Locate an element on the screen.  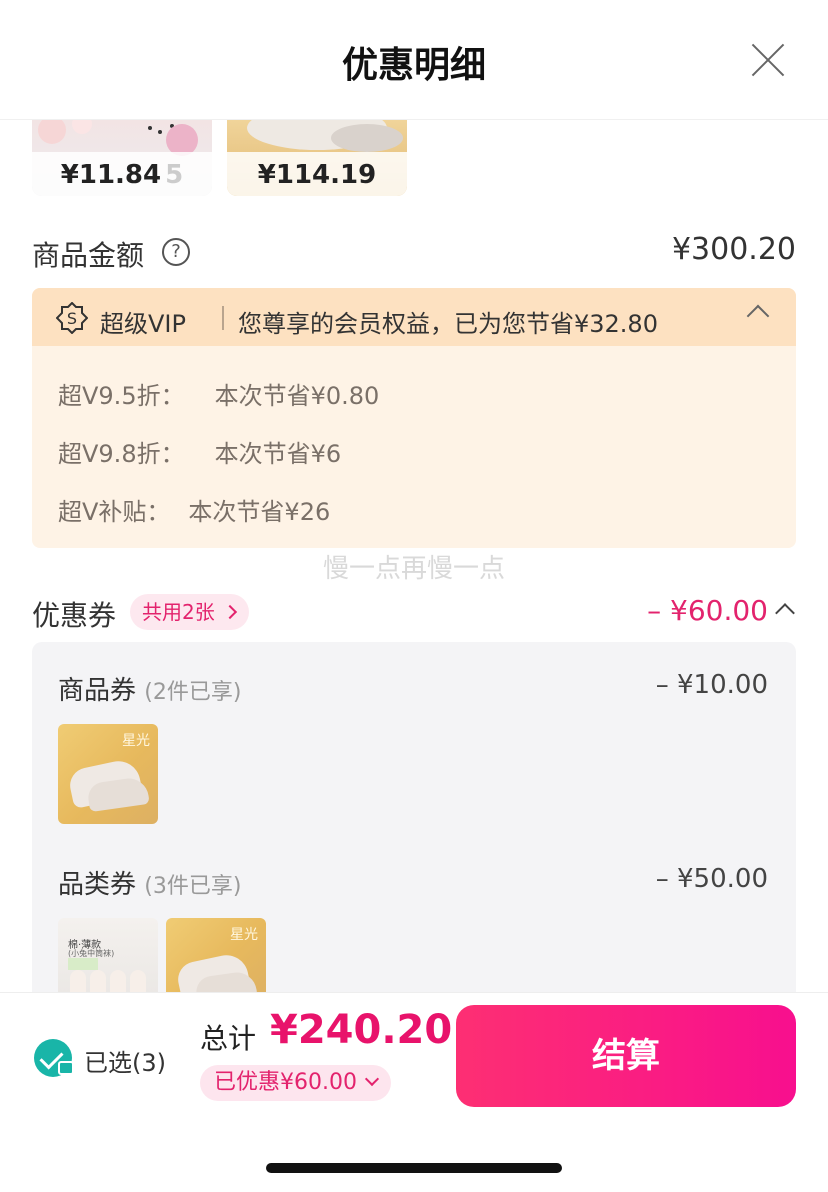
page-header: 优惠明细 is located at coordinates (414, 60).